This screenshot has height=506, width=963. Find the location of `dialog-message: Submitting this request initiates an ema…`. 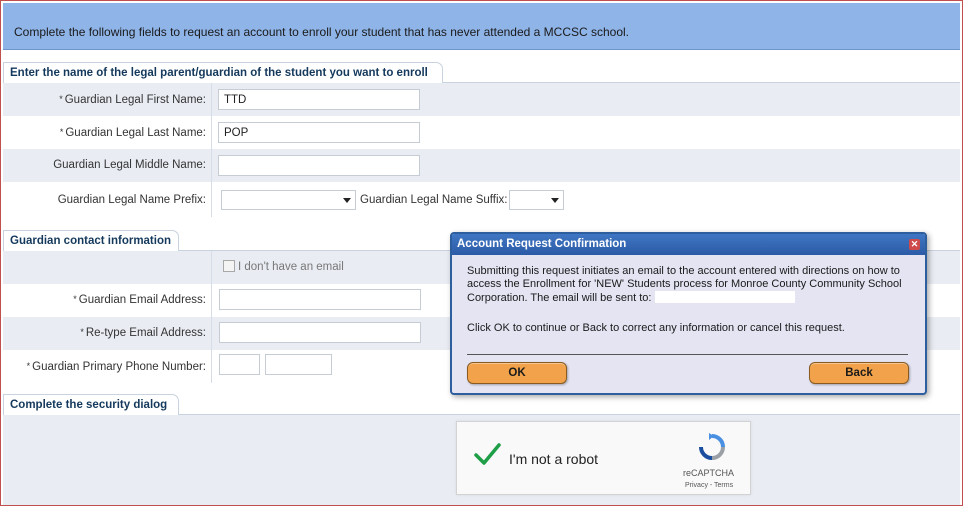

dialog-message: Submitting this request initiates an ema… is located at coordinates (689, 285).